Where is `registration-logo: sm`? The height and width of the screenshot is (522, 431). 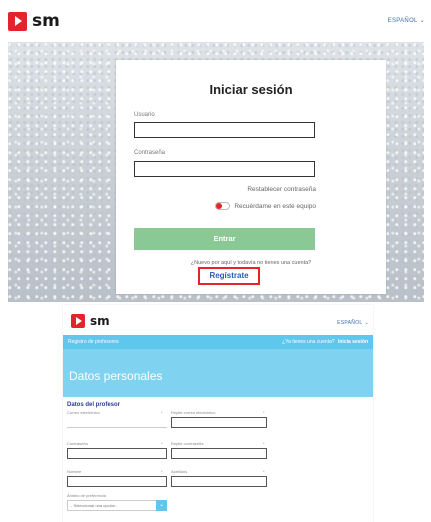 registration-logo: sm is located at coordinates (90, 321).